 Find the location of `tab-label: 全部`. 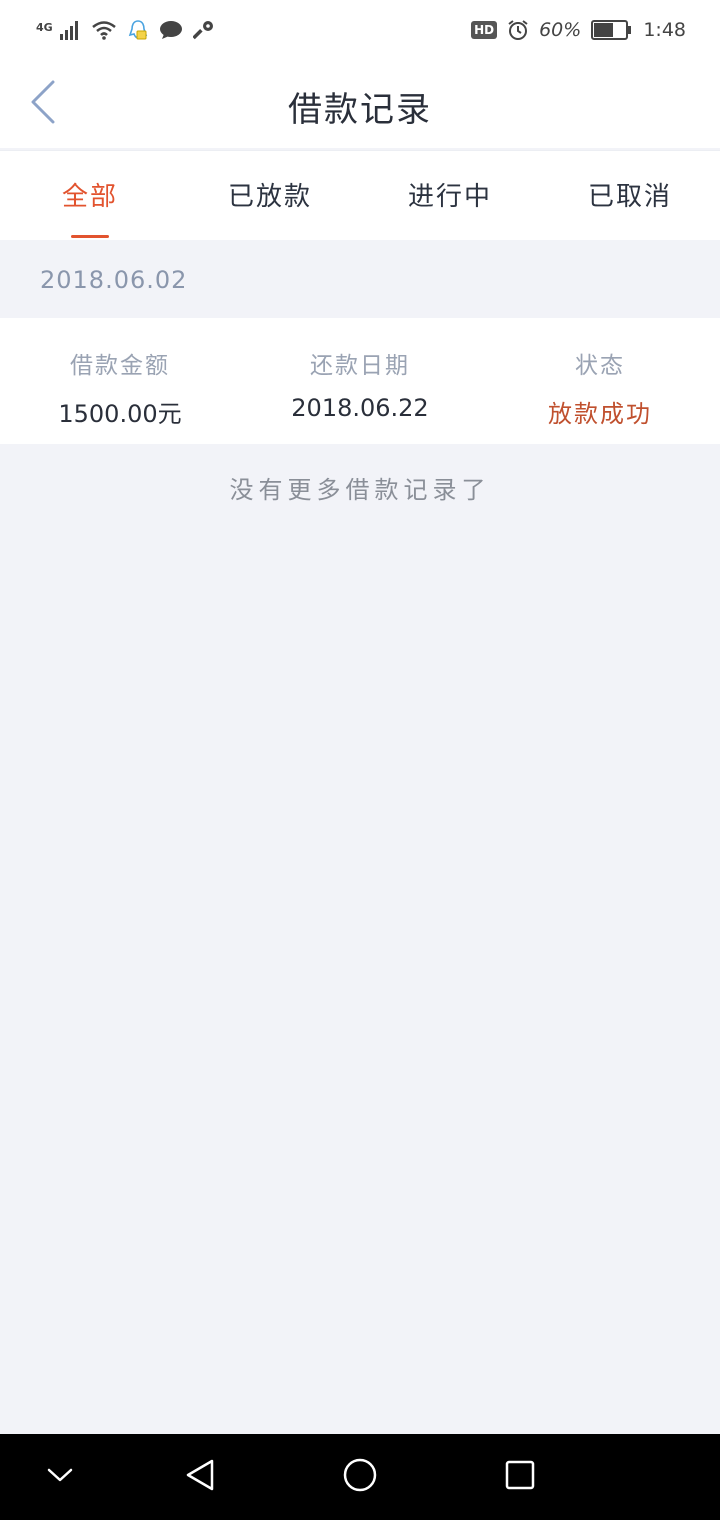

tab-label: 全部 is located at coordinates (89, 197).